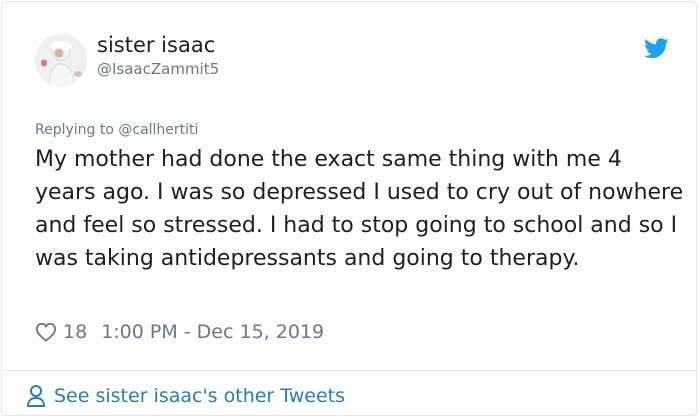  What do you see at coordinates (200, 396) in the screenshot?
I see `see-other-tweets-label: See sister isaac's other Tweets` at bounding box center [200, 396].